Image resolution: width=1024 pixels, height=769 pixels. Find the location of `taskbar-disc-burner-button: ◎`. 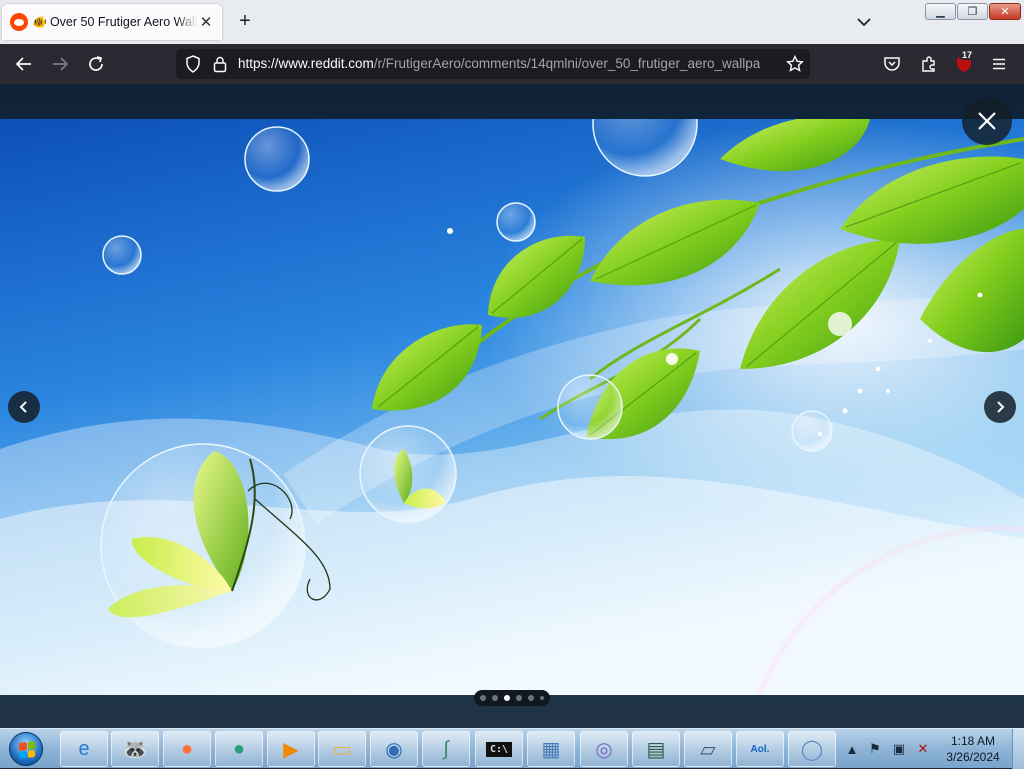

taskbar-disc-burner-button: ◎ is located at coordinates (604, 749).